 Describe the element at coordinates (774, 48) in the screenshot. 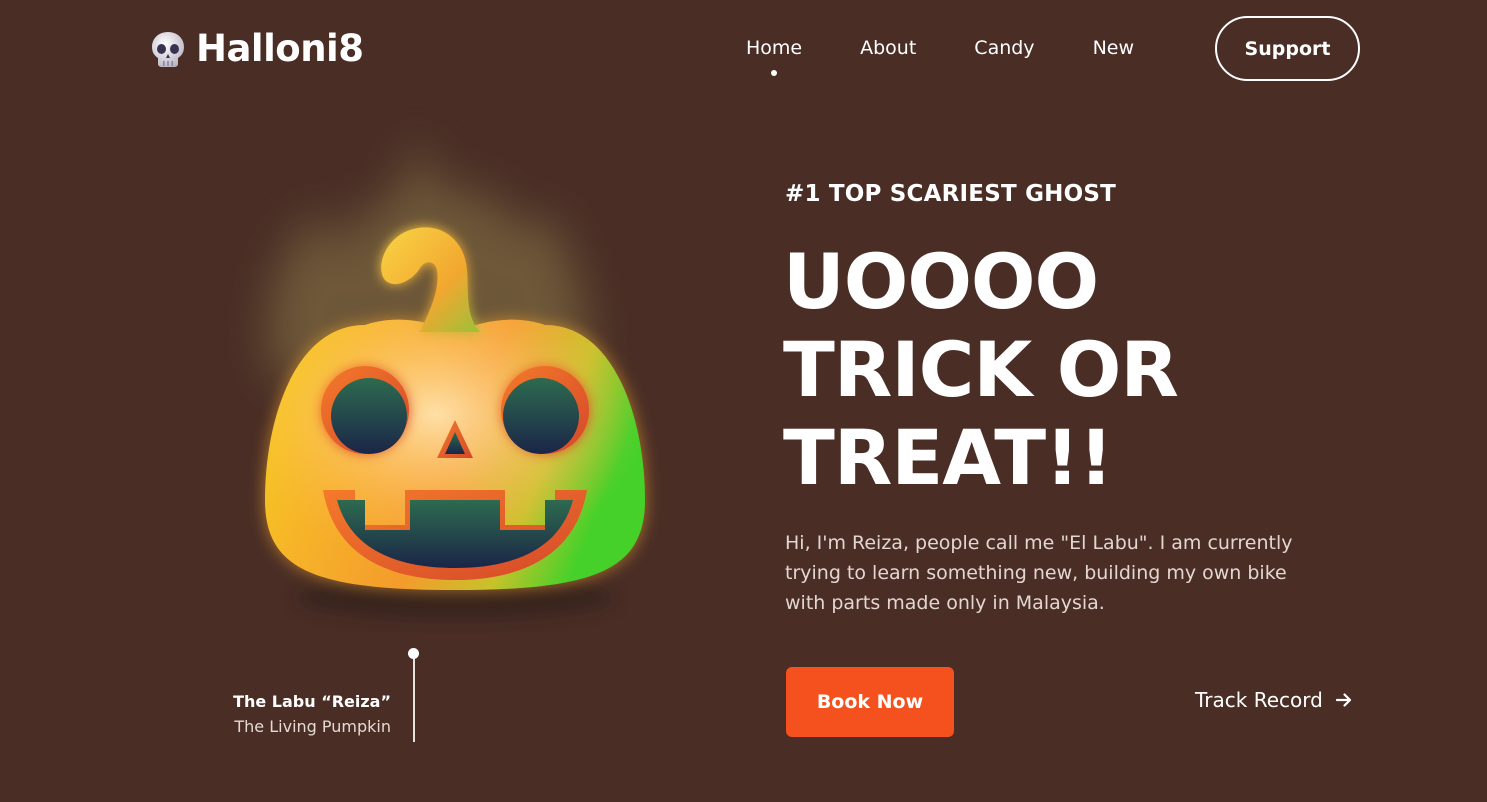

I see `nav-item-label: Home` at that location.